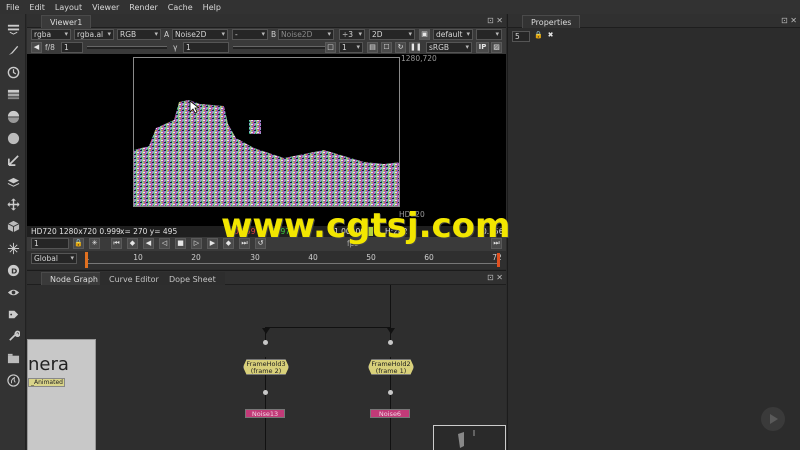 Image resolution: width=800 pixels, height=450 pixels. Describe the element at coordinates (538, 36) in the screenshot. I see `lock-panel-icon: 🔒` at that location.